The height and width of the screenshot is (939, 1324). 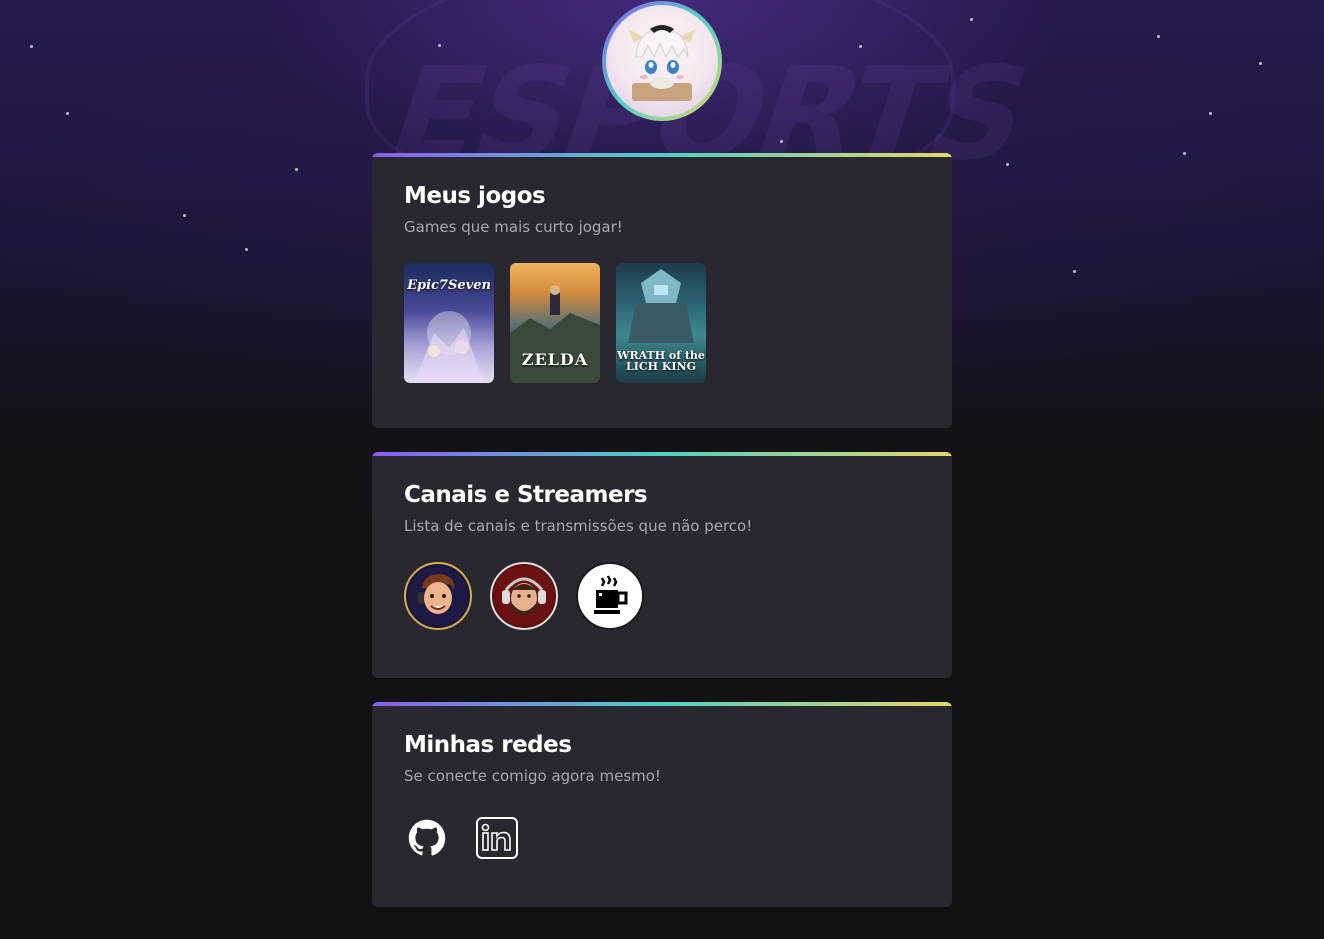 I want to click on game-card-epic-seven: Epic7Seven, so click(x=449, y=323).